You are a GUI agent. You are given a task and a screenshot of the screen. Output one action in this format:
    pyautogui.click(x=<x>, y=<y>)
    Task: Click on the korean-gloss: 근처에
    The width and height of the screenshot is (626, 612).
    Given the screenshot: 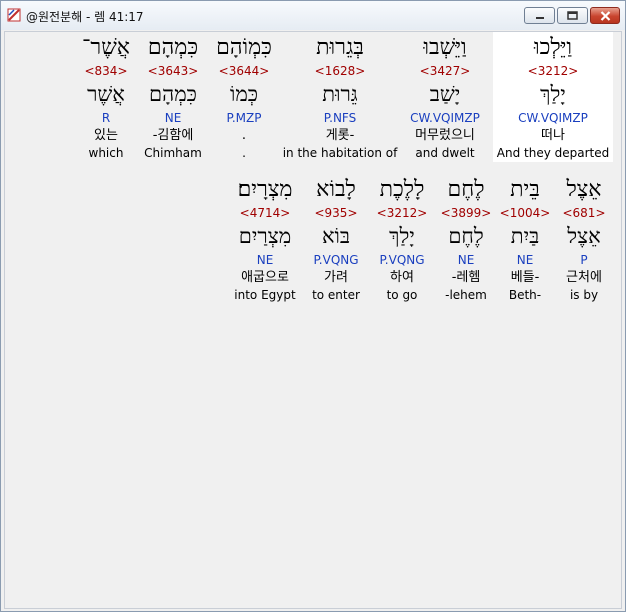 What is the action you would take?
    pyautogui.click(x=584, y=277)
    